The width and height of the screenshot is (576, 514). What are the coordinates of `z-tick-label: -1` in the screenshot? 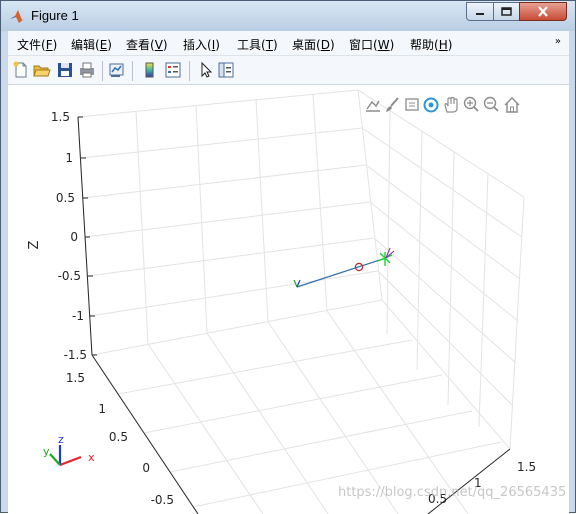 It's located at (78, 316).